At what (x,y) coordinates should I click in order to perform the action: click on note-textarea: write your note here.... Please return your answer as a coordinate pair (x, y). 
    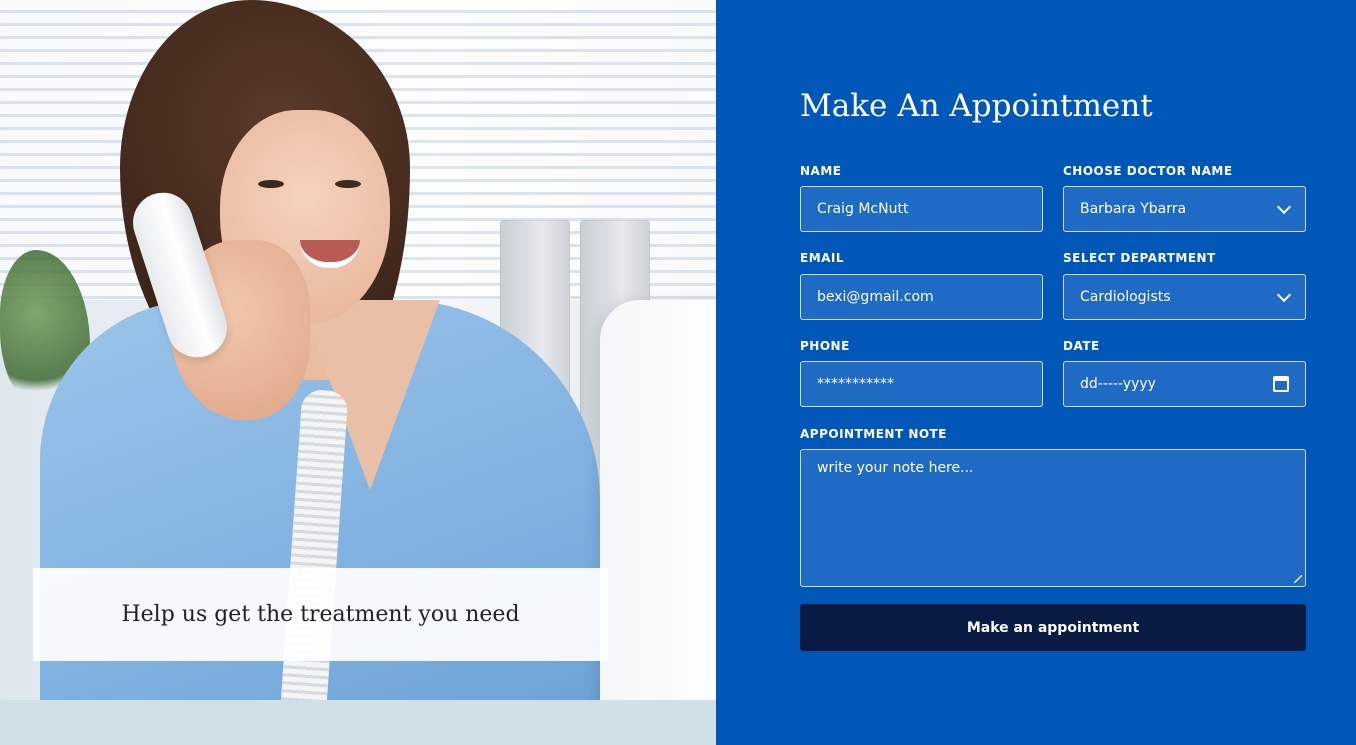
    Looking at the image, I should click on (1053, 518).